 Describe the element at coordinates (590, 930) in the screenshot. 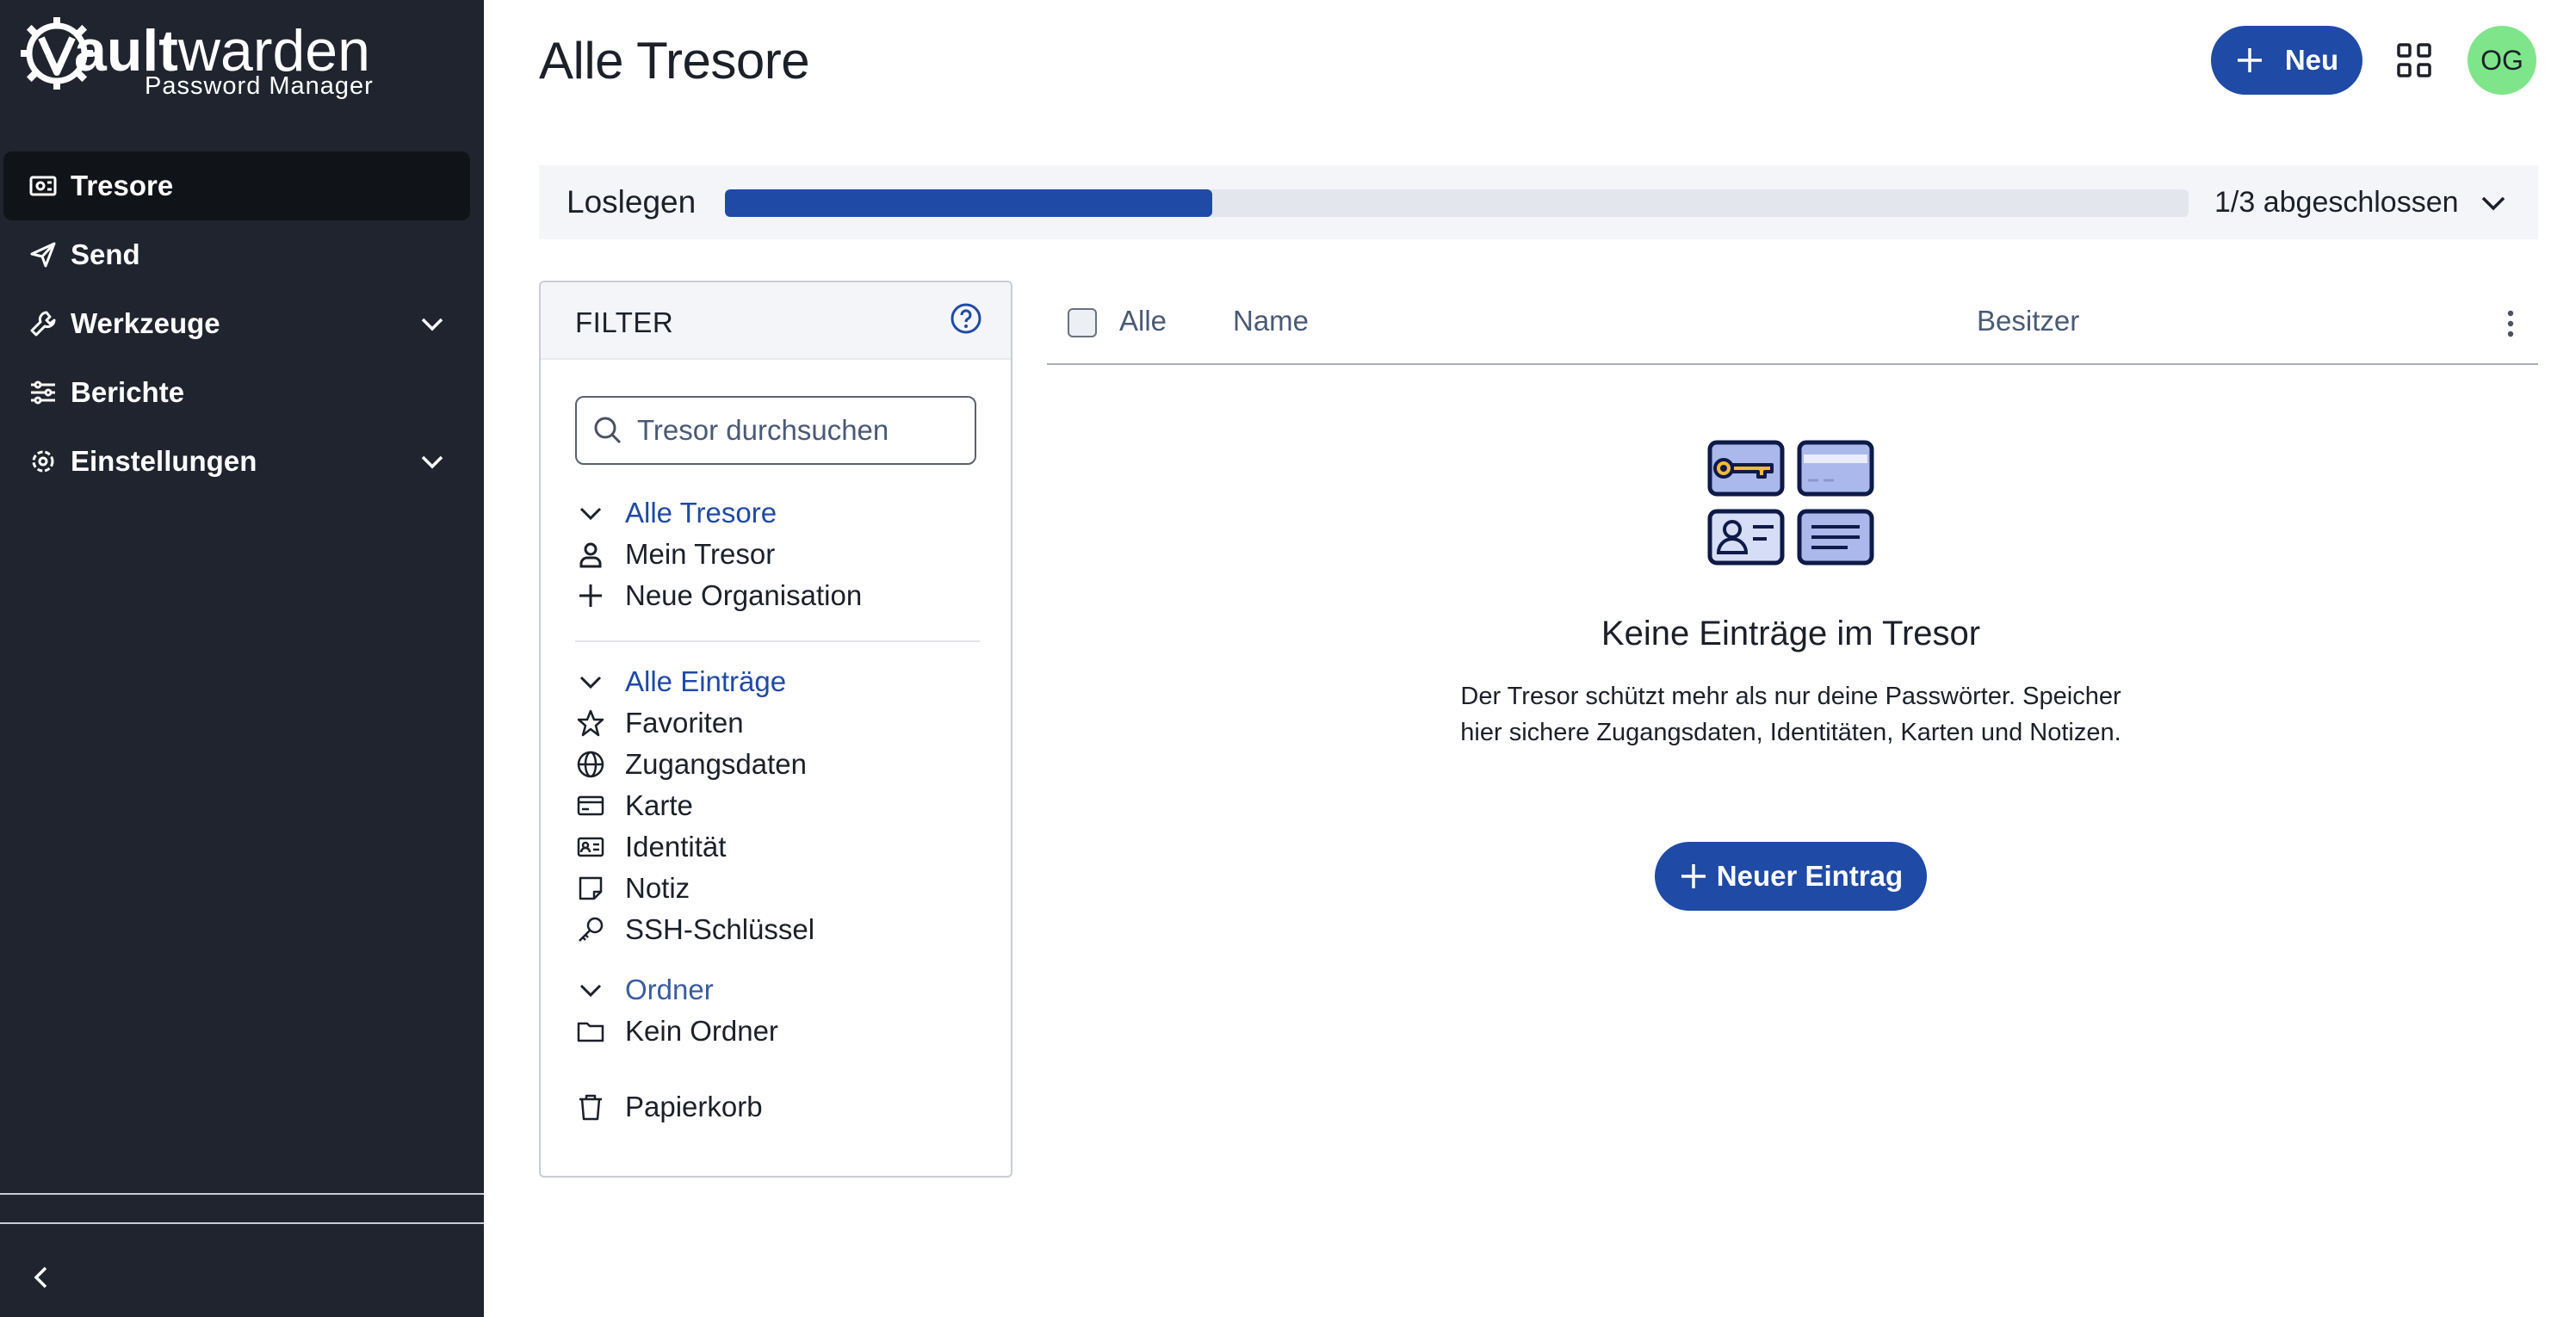

I see `key-icon` at that location.